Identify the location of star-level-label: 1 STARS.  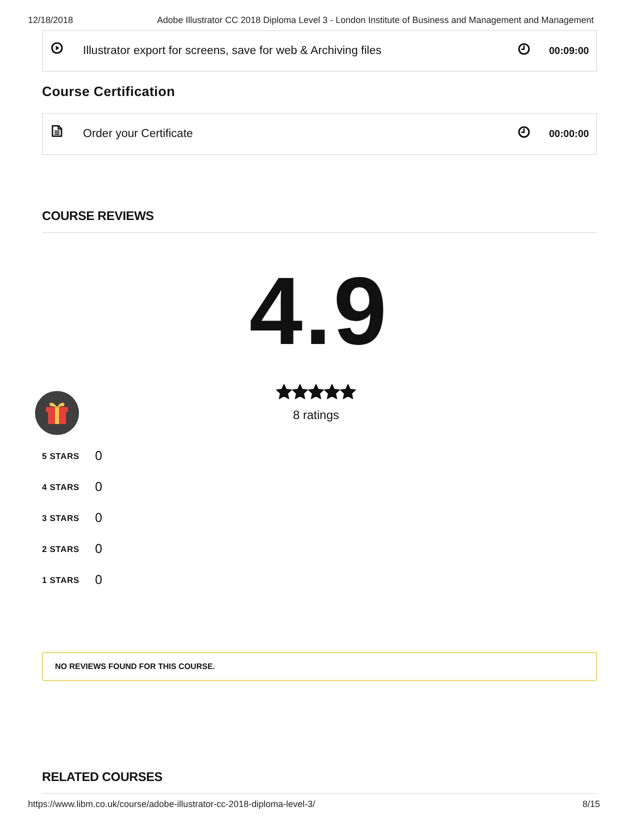
(61, 579).